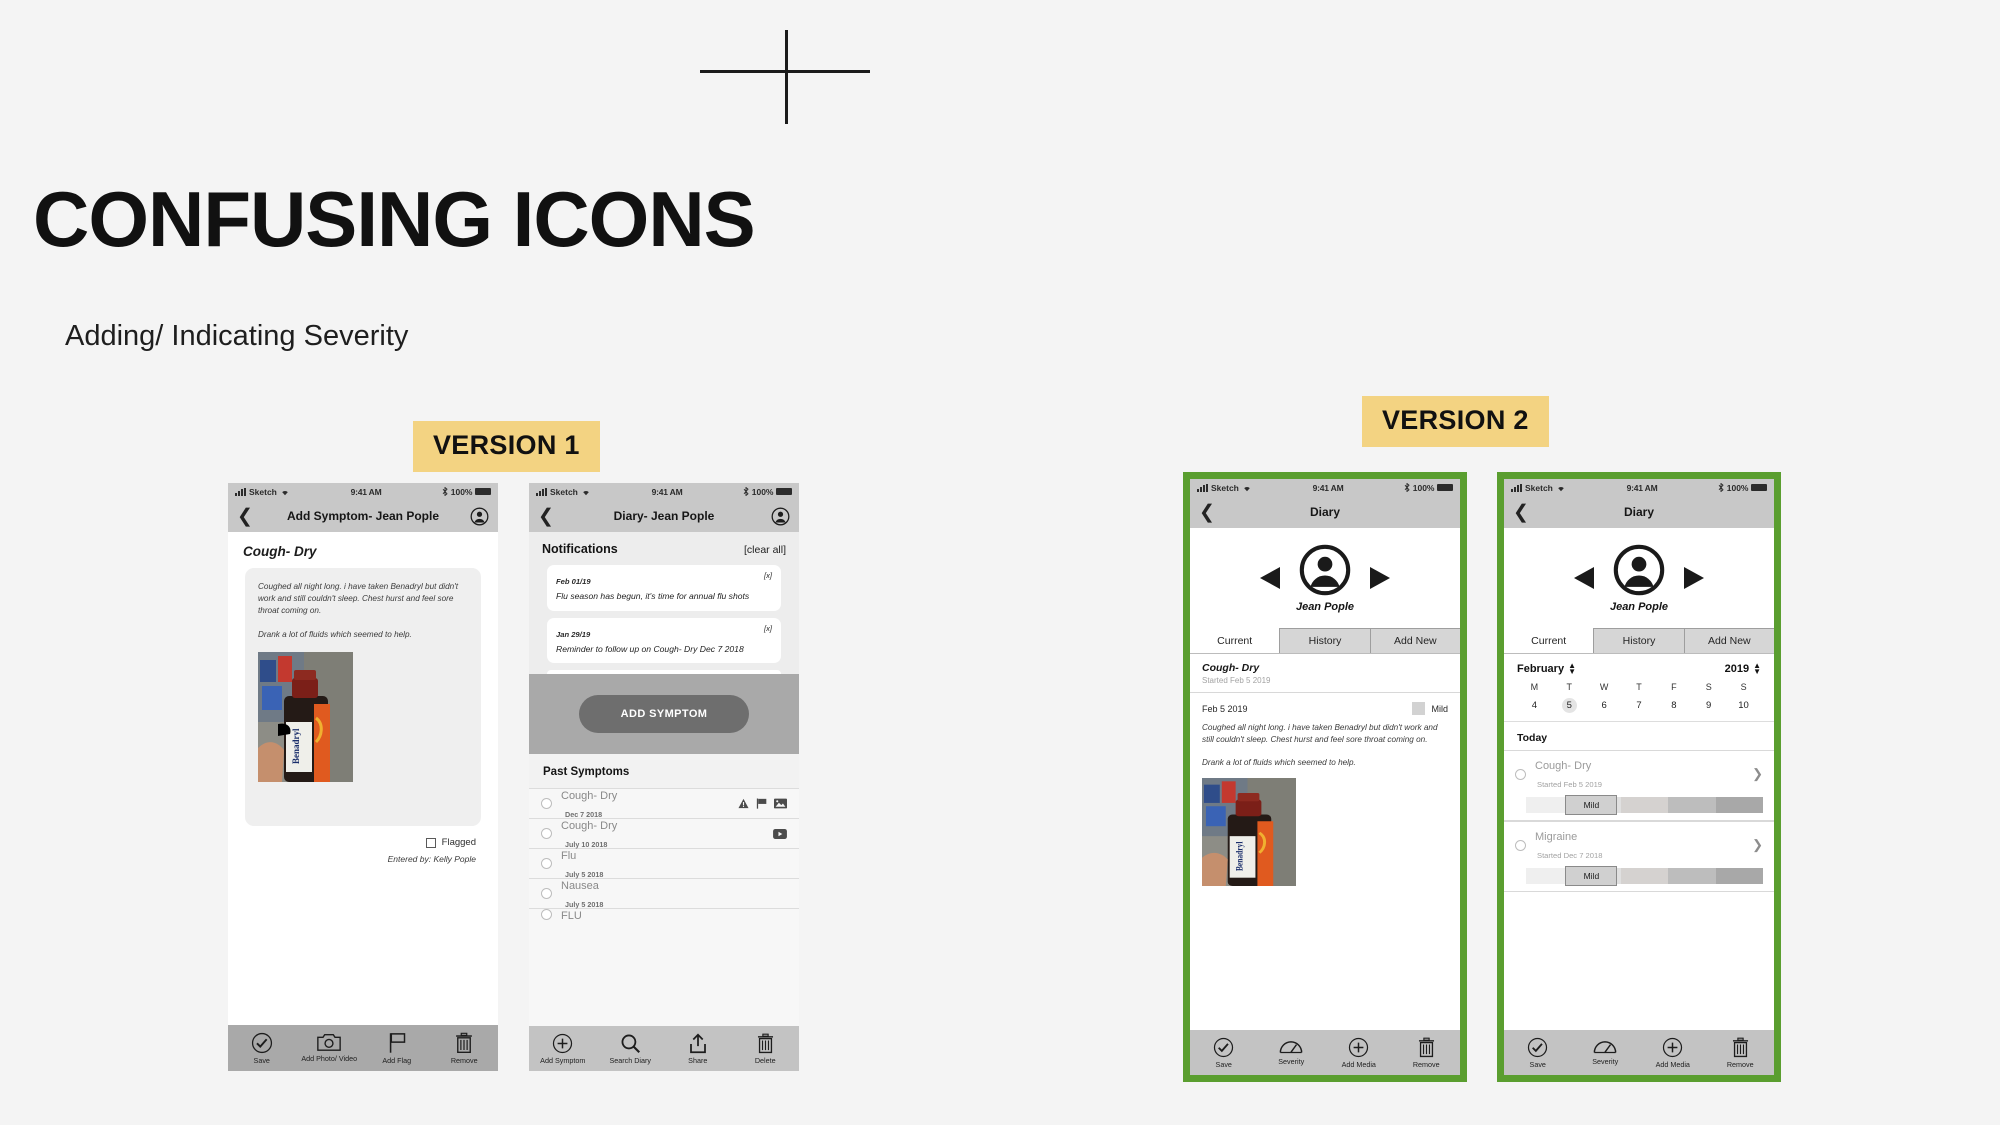 Image resolution: width=2000 pixels, height=1125 pixels. I want to click on patient-avatar-block: Jean Pople, so click(1325, 578).